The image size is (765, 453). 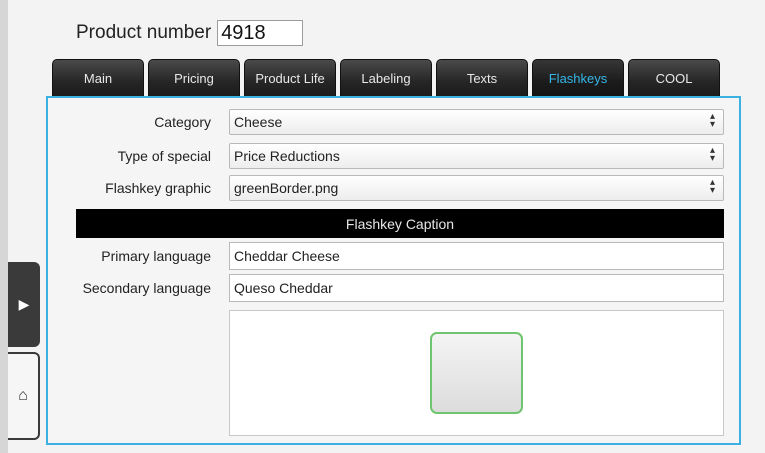 What do you see at coordinates (164, 156) in the screenshot?
I see `type-of-special-label: Type of special` at bounding box center [164, 156].